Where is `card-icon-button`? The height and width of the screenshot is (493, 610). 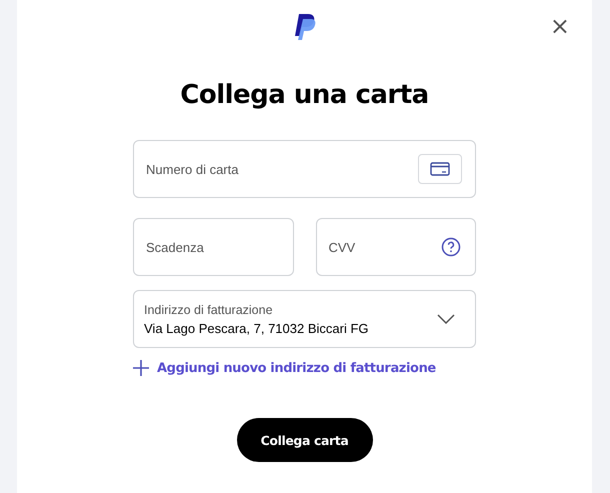
card-icon-button is located at coordinates (440, 169).